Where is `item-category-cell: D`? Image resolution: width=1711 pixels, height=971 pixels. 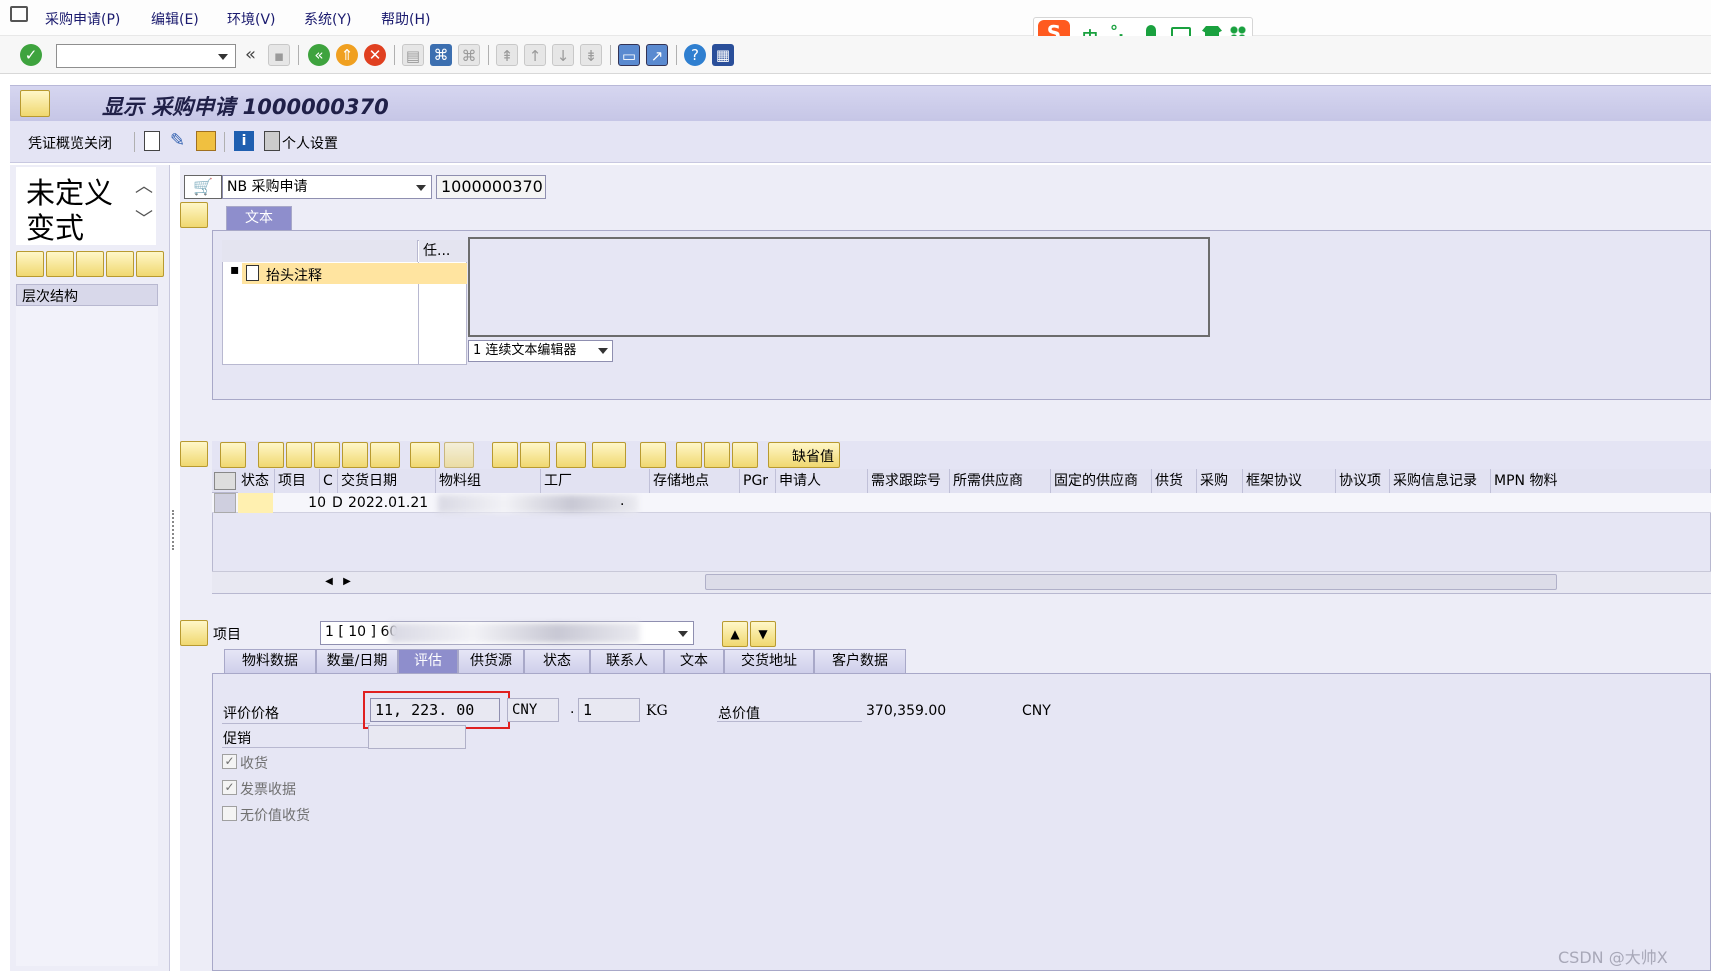
item-category-cell: D is located at coordinates (337, 503).